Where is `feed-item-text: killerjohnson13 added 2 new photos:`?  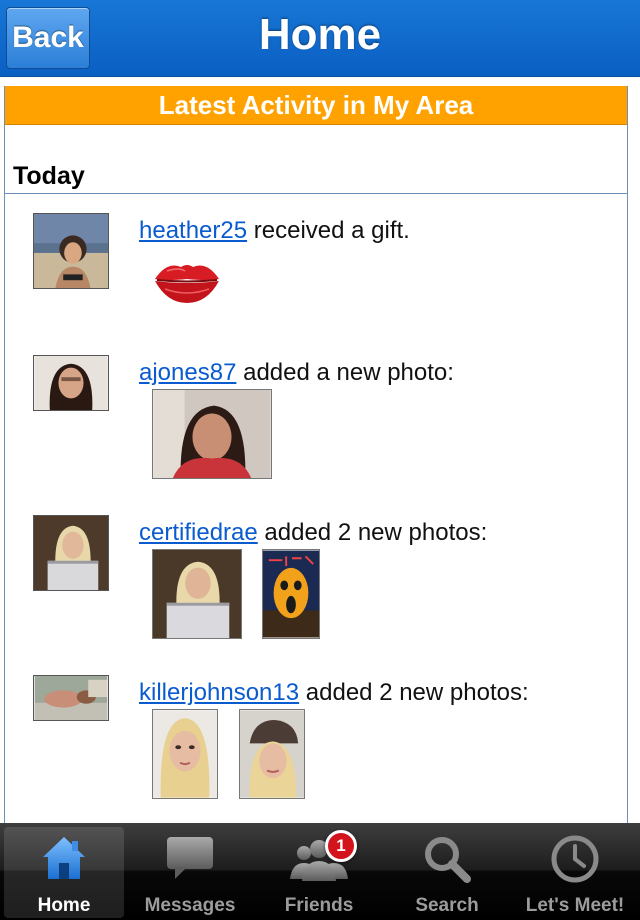 feed-item-text: killerjohnson13 added 2 new photos: is located at coordinates (334, 693).